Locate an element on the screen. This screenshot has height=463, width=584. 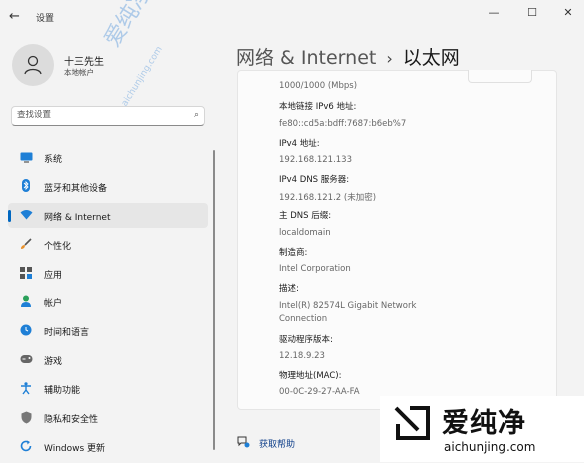
close-icon: ✕ is located at coordinates (568, 12).